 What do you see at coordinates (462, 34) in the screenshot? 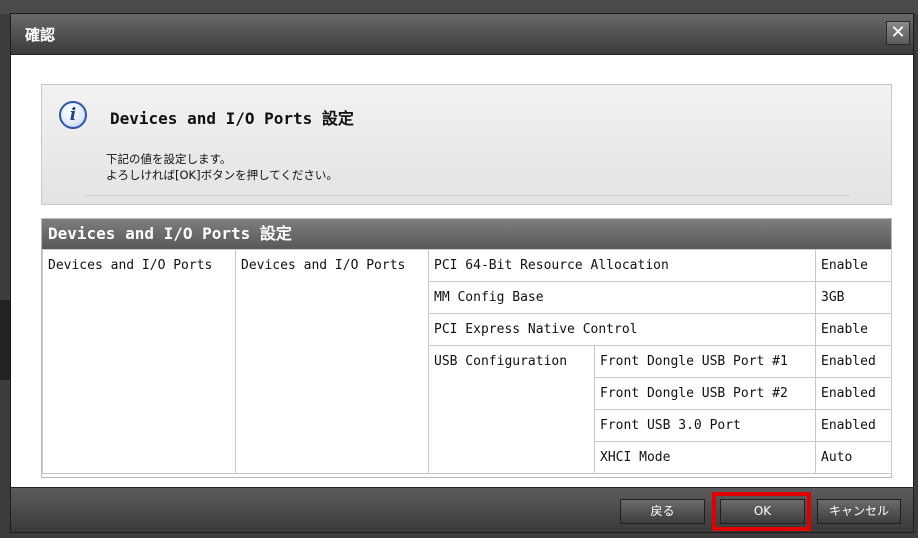
I see `dialog-titlebar: 確認 ✕` at bounding box center [462, 34].